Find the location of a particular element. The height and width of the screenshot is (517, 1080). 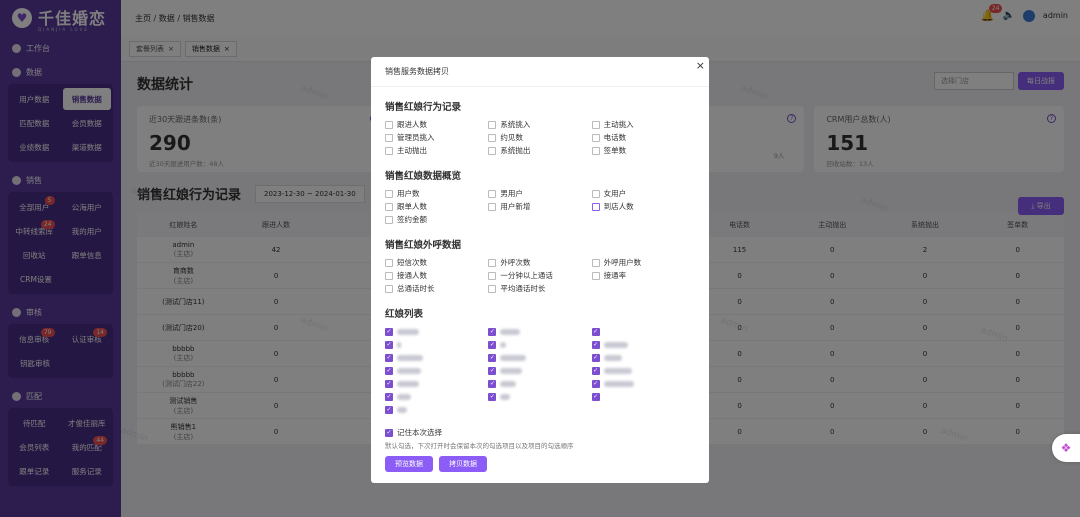

field-checkbox: 平均通话时长 is located at coordinates (539, 288).